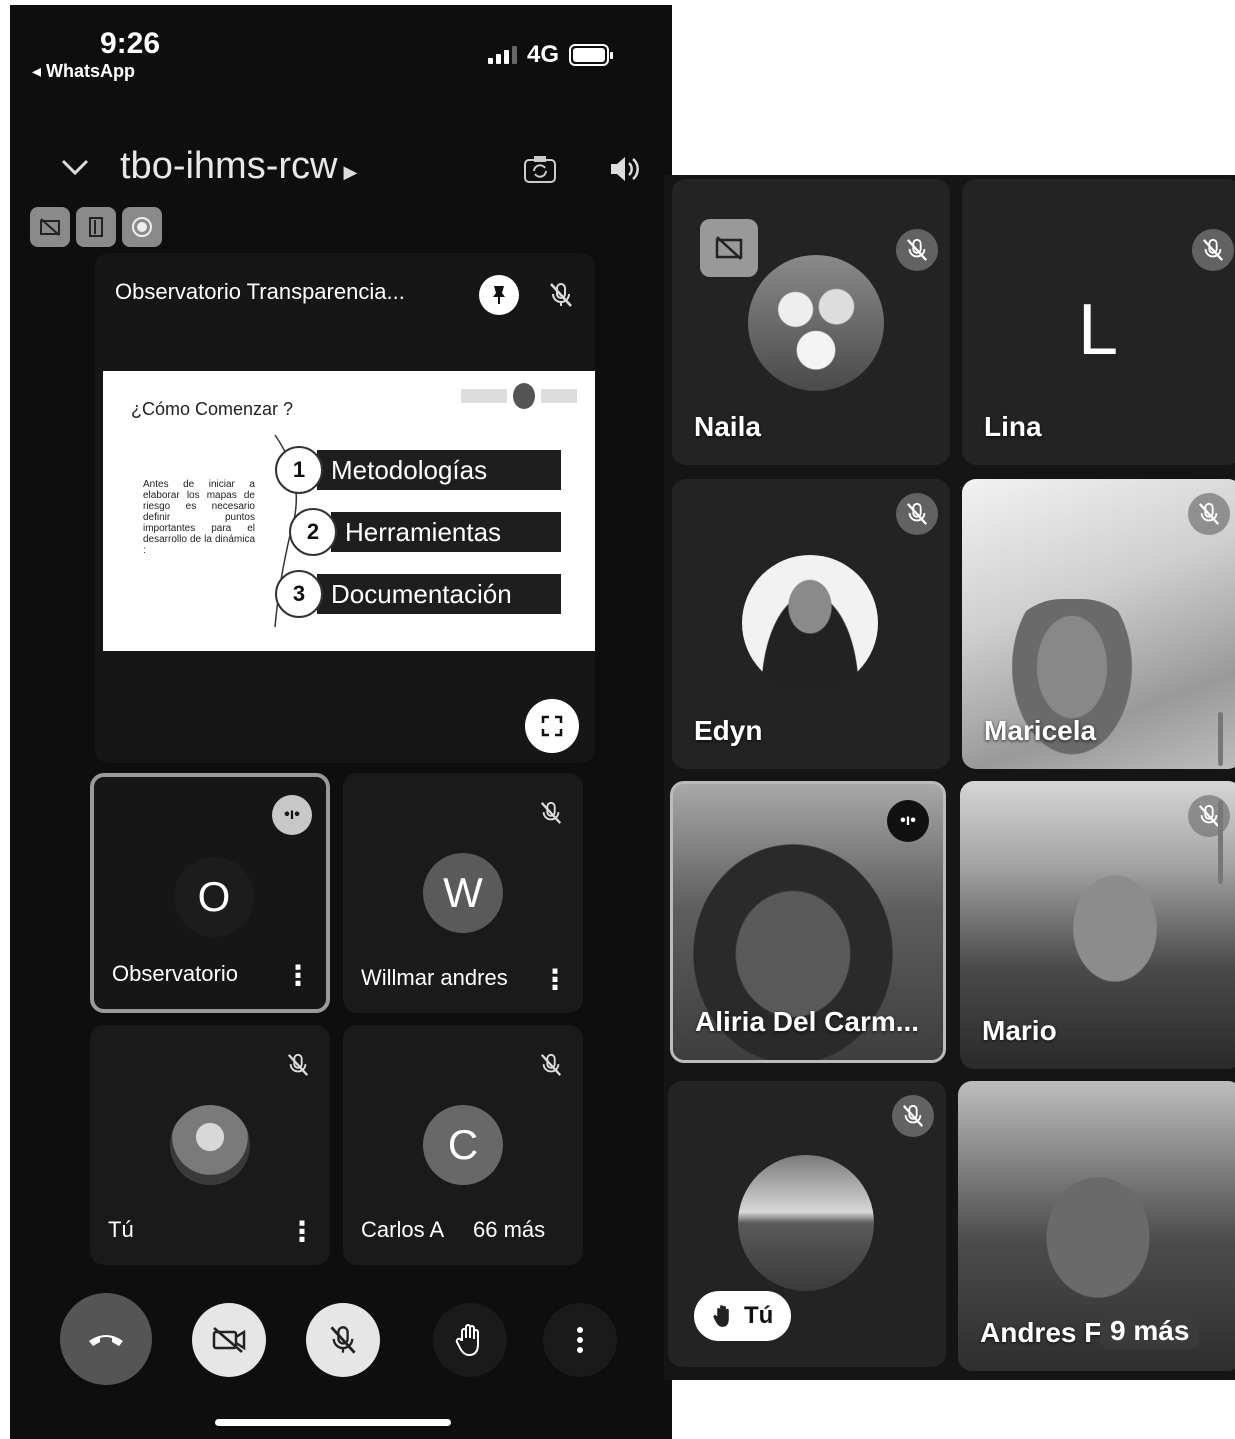 The image size is (1235, 1439). What do you see at coordinates (1041, 1332) in the screenshot?
I see `participant-name: Andres F` at bounding box center [1041, 1332].